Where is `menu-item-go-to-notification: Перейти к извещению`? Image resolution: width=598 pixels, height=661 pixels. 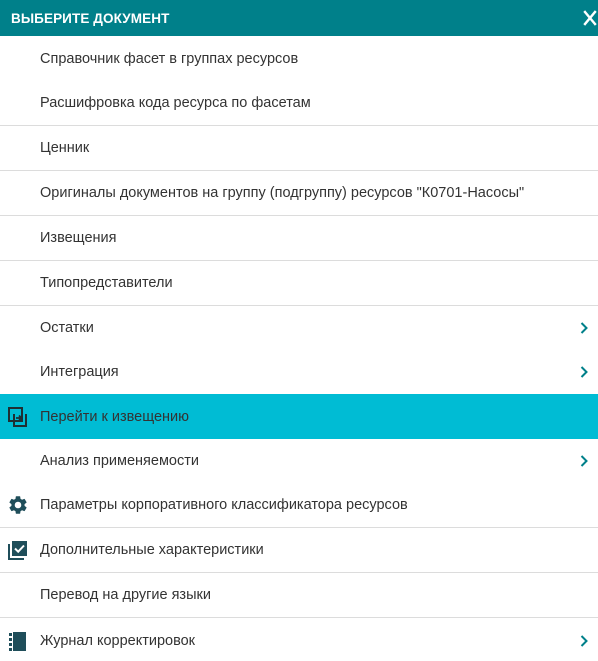 menu-item-go-to-notification: Перейти к извещению is located at coordinates (299, 416).